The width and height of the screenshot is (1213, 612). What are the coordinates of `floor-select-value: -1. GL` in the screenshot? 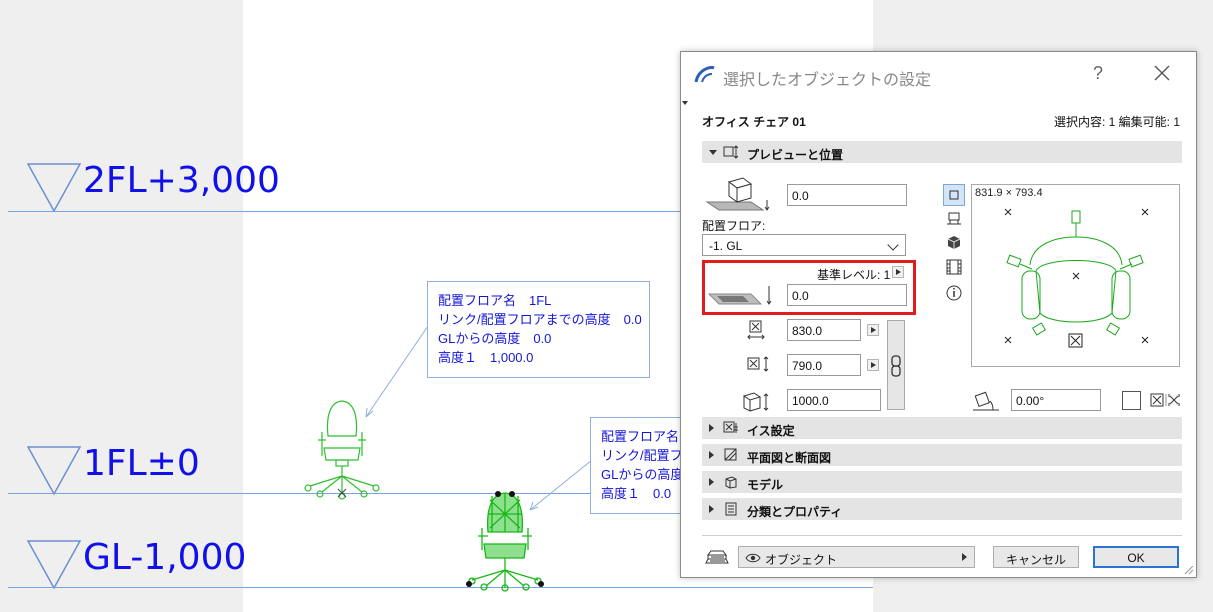 It's located at (726, 246).